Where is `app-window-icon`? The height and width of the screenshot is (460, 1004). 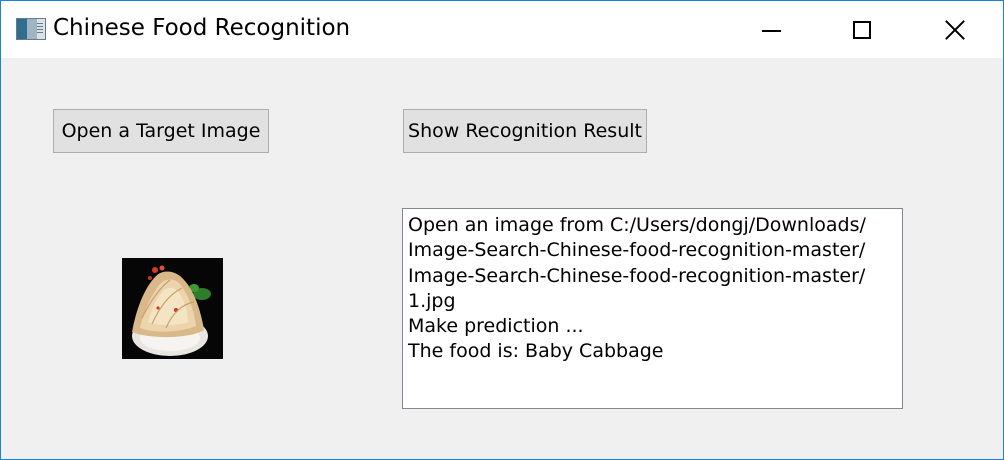 app-window-icon is located at coordinates (31, 29).